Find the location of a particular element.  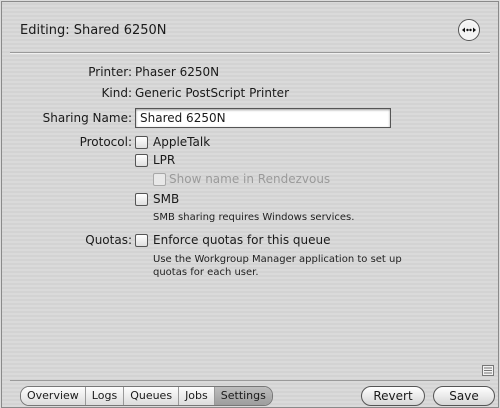

tab-settings: Settings is located at coordinates (243, 396).